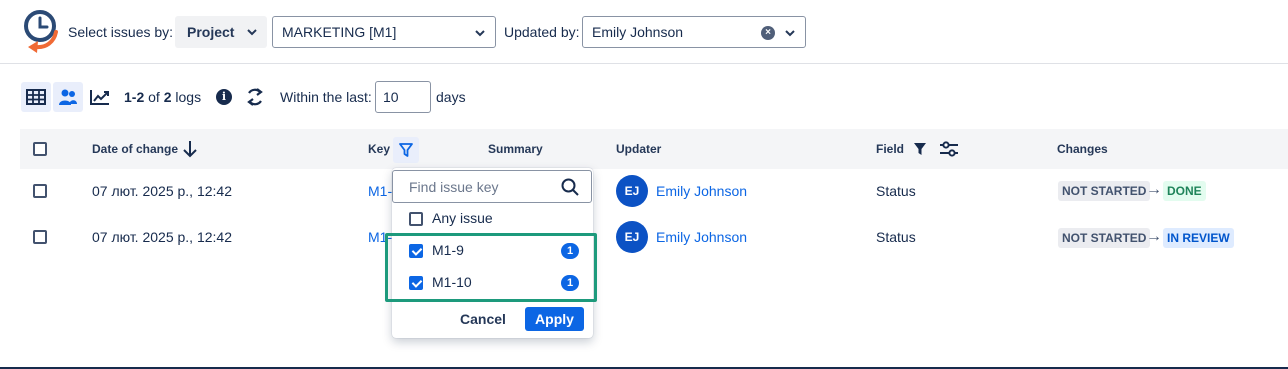 The width and height of the screenshot is (1288, 369). I want to click on users-icon, so click(68, 97).